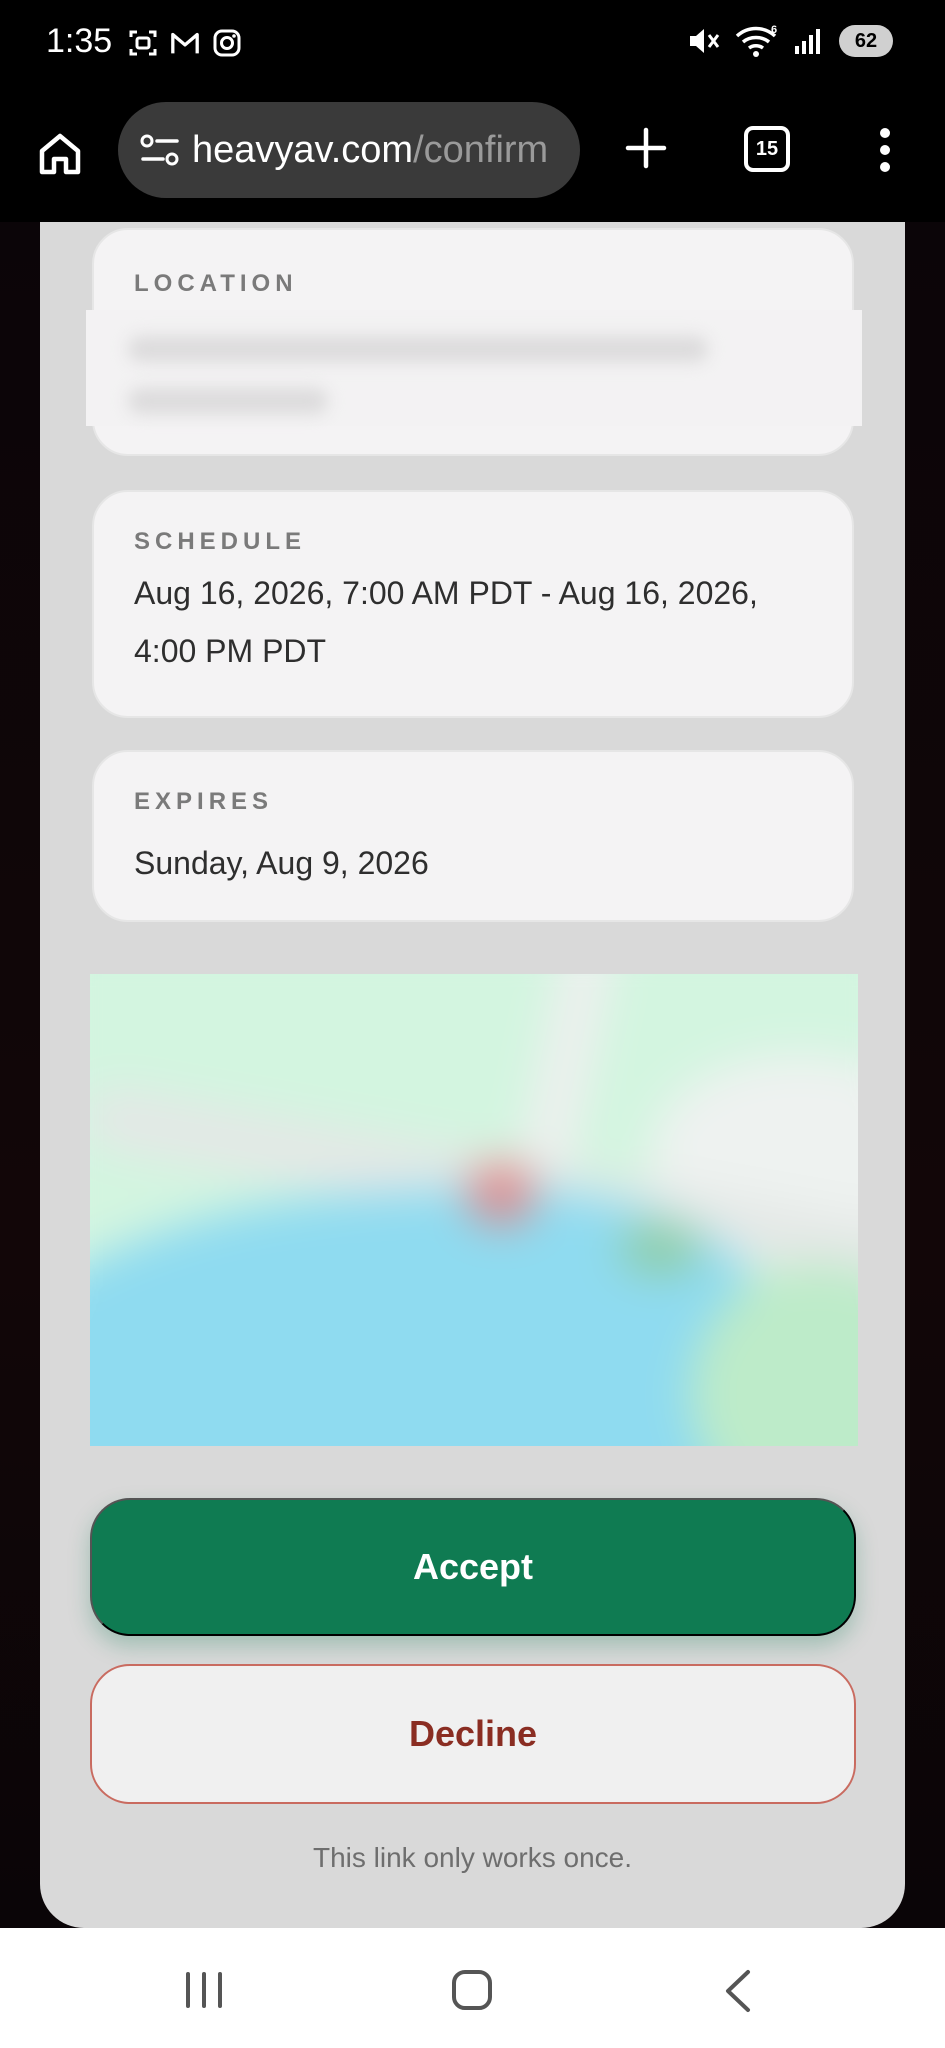 This screenshot has height=2048, width=945. Describe the element at coordinates (227, 43) in the screenshot. I see `instagram-icon` at that location.